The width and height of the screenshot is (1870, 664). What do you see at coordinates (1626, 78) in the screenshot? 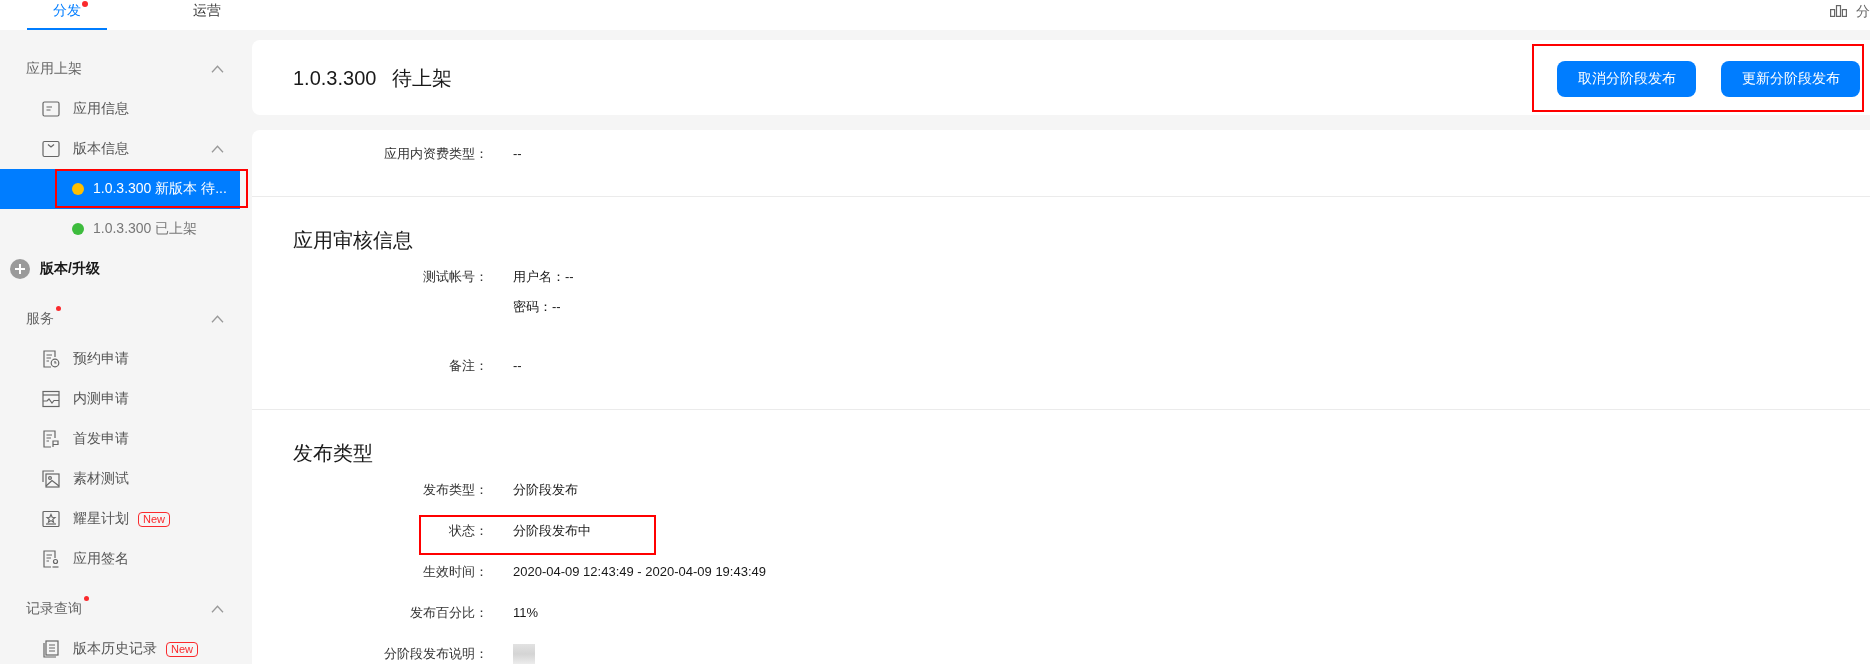
I see `action-button: 取消分阶段发布` at bounding box center [1626, 78].